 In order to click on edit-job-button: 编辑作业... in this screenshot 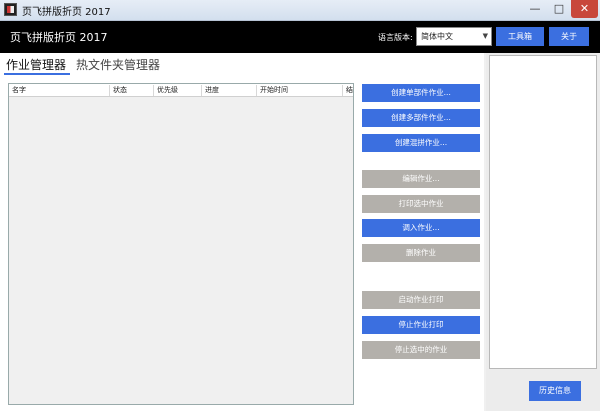, I will do `click(421, 179)`.